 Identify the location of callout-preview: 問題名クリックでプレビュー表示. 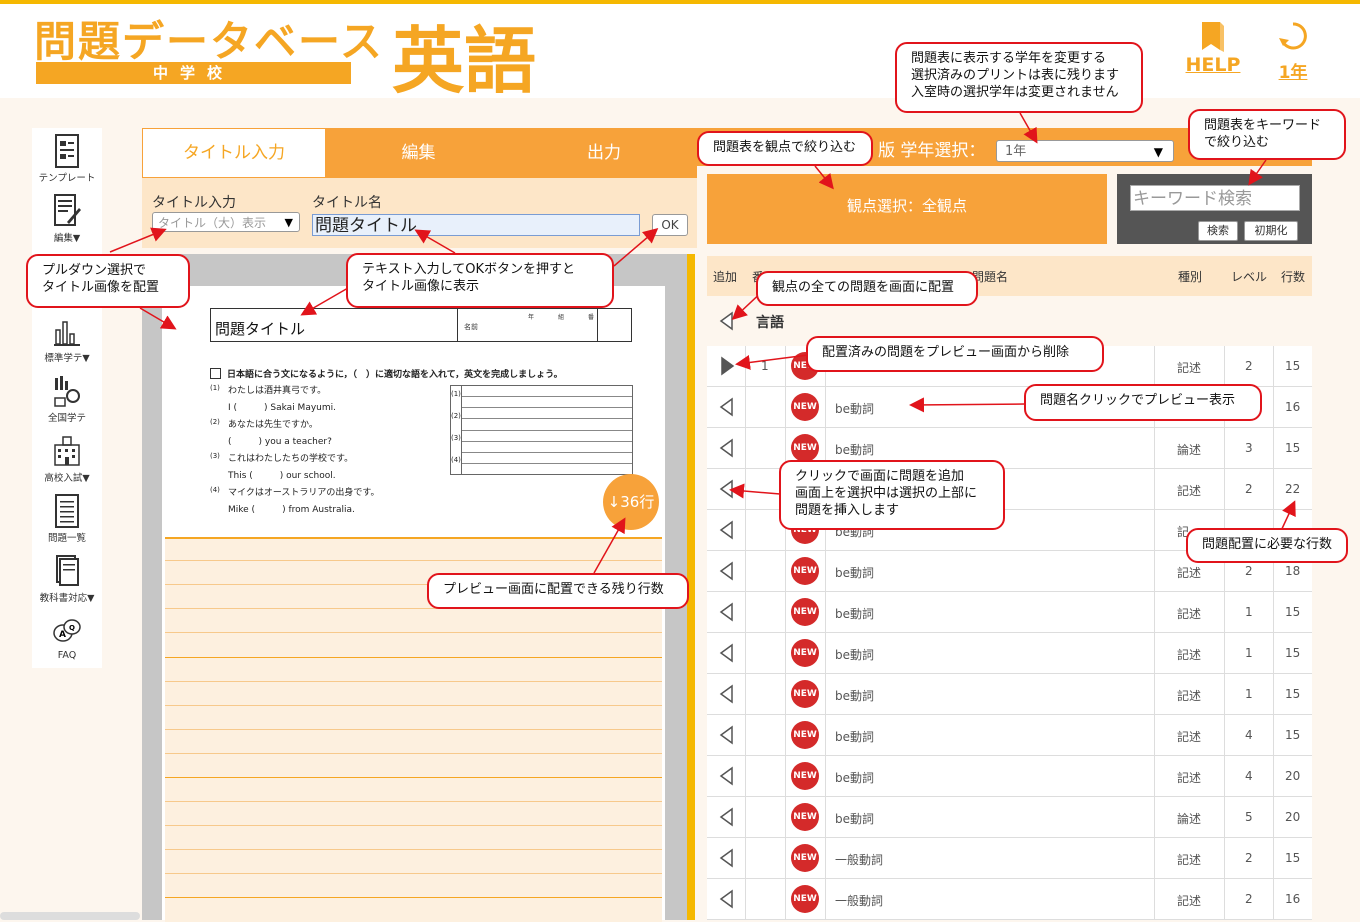
(1143, 402).